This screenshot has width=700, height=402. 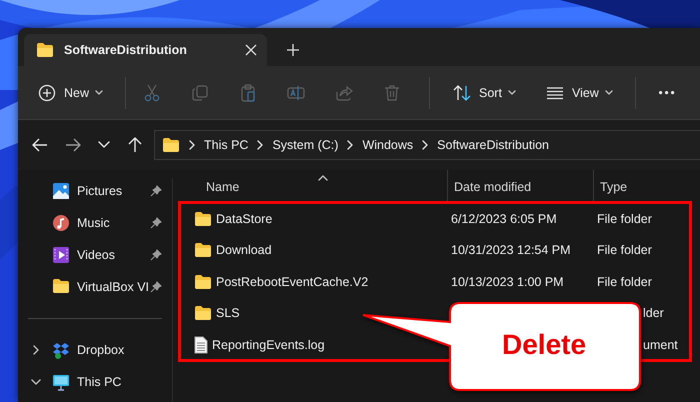 What do you see at coordinates (244, 219) in the screenshot?
I see `file-name: DataStore` at bounding box center [244, 219].